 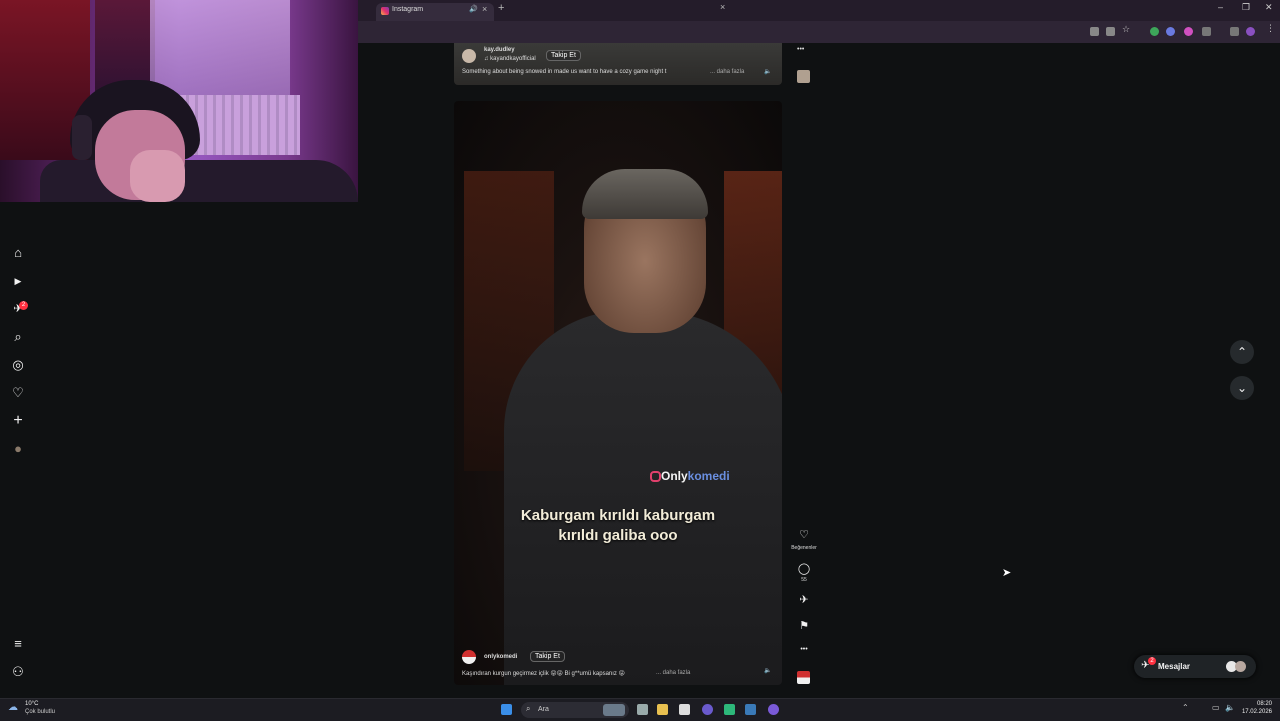 I want to click on app-icon, so click(x=729, y=709).